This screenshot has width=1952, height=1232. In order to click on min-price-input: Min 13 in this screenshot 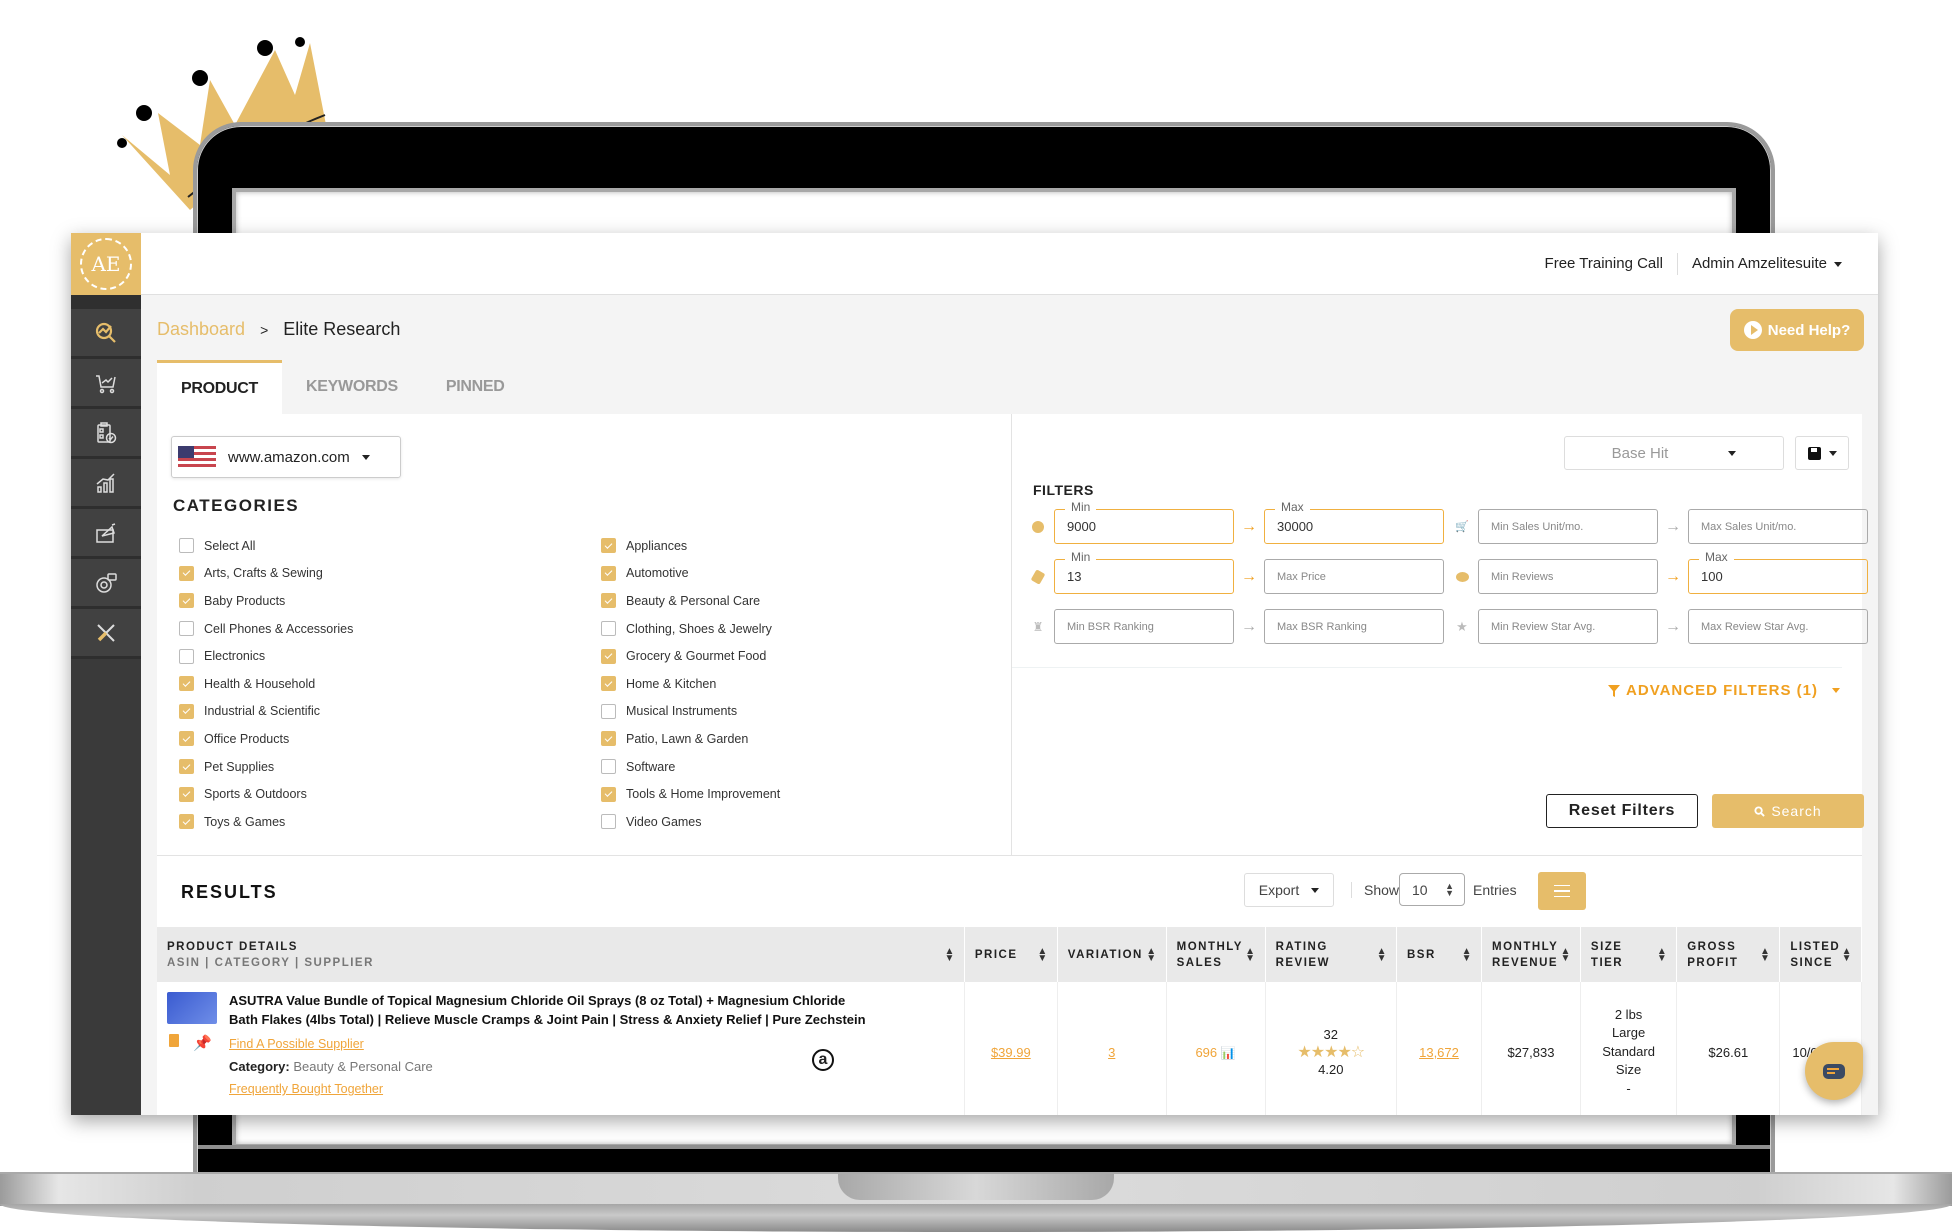, I will do `click(1144, 572)`.